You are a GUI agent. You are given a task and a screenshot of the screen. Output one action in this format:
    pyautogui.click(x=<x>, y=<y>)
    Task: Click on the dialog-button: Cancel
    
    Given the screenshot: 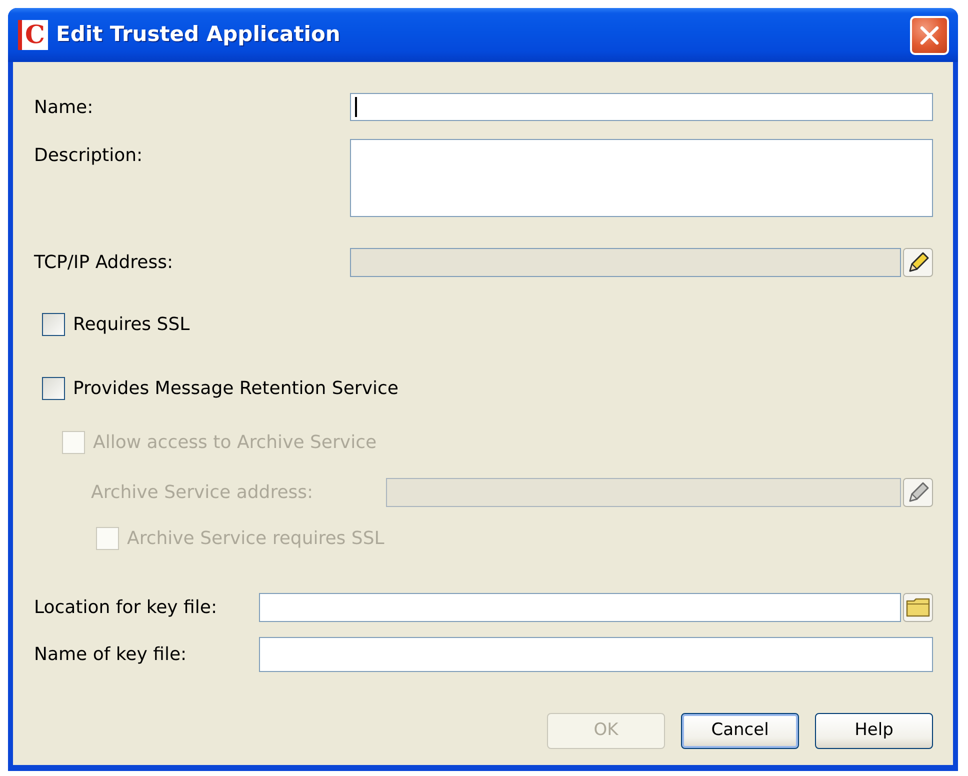 What is the action you would take?
    pyautogui.click(x=740, y=731)
    